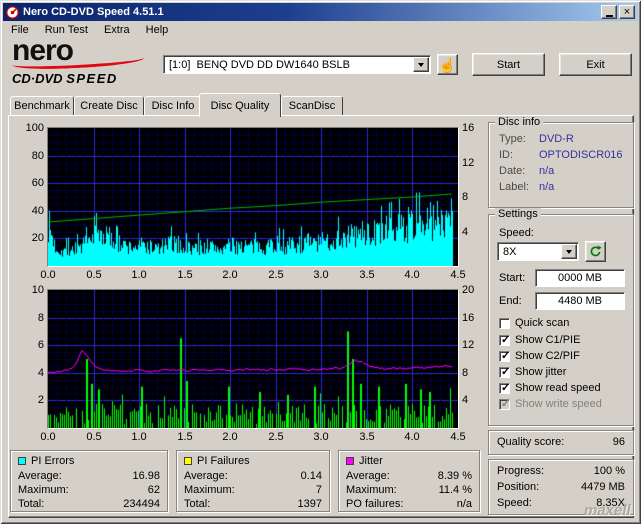  What do you see at coordinates (309, 504) in the screenshot?
I see `stat-value: 1397` at bounding box center [309, 504].